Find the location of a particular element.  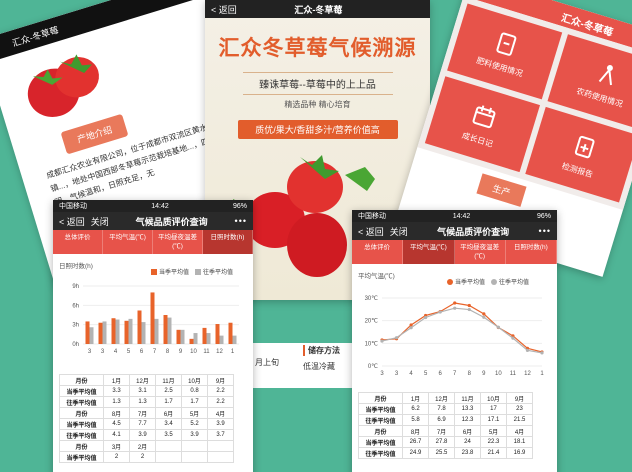

table-cell: 1.7 is located at coordinates (194, 402).